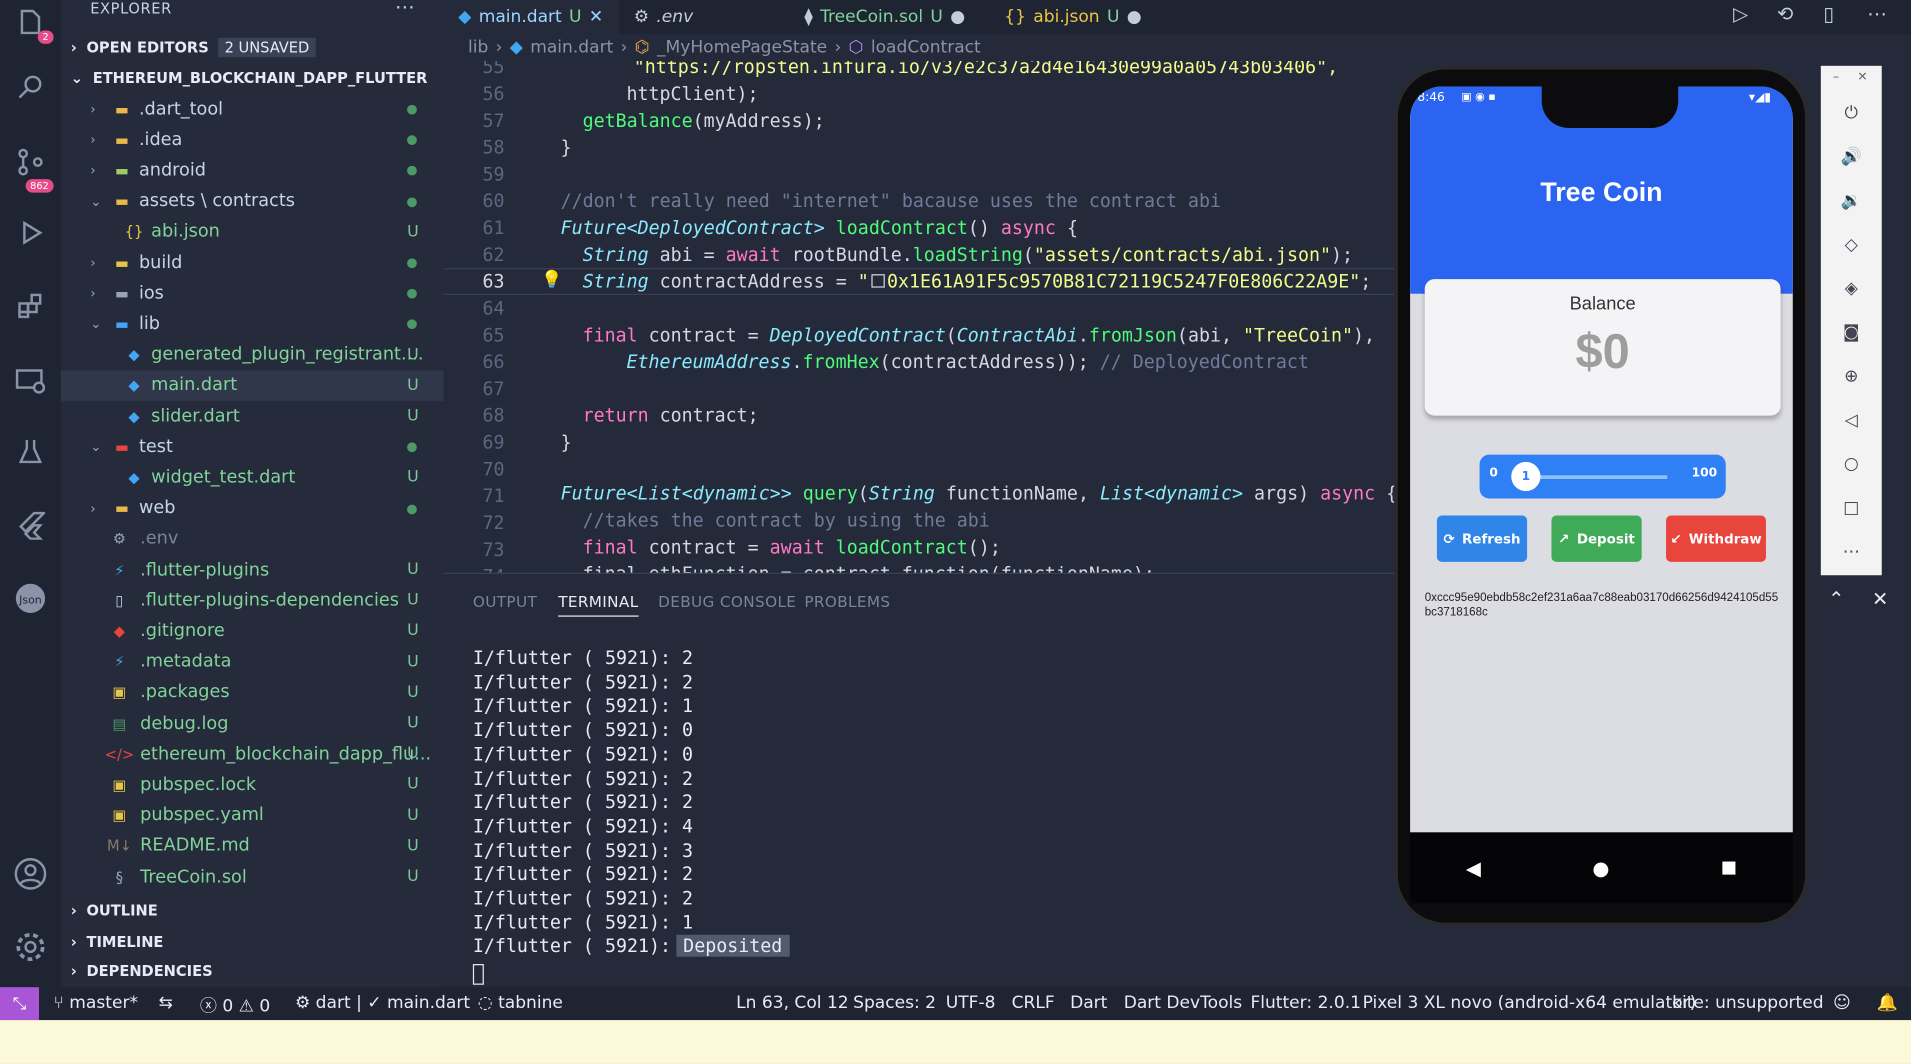 The height and width of the screenshot is (1064, 1911). Describe the element at coordinates (30, 946) in the screenshot. I see `settings-gear-icon` at that location.